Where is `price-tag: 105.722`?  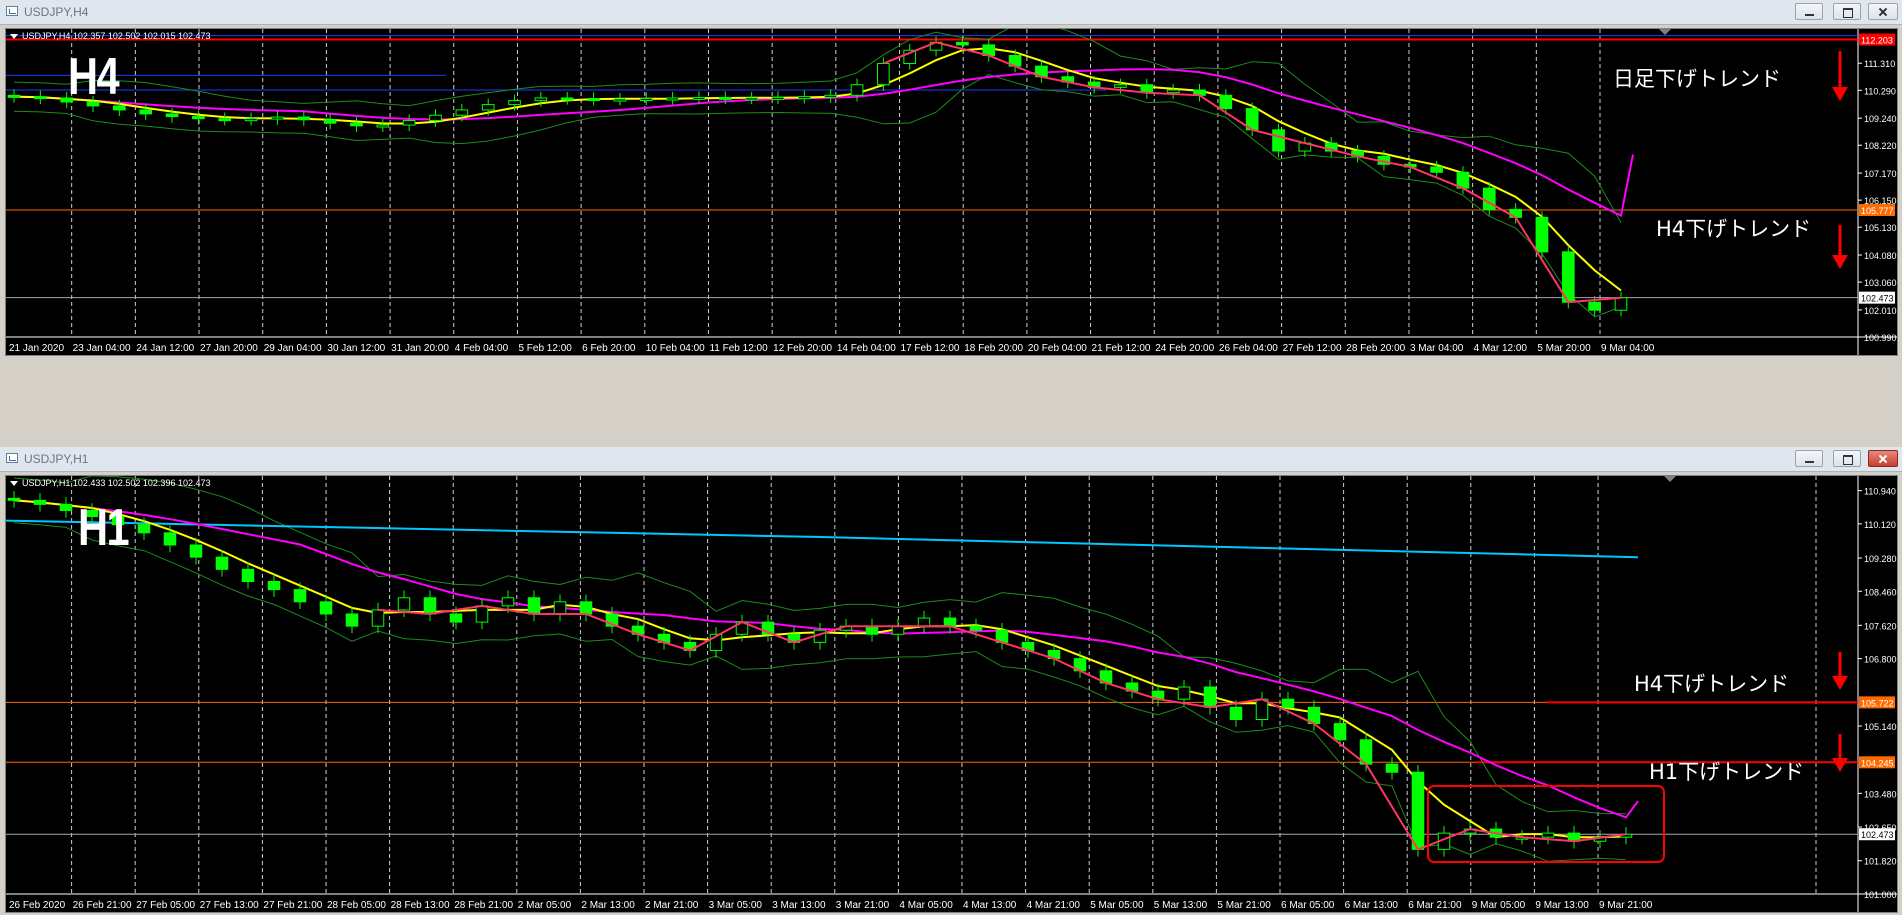
price-tag: 105.722 is located at coordinates (1877, 703).